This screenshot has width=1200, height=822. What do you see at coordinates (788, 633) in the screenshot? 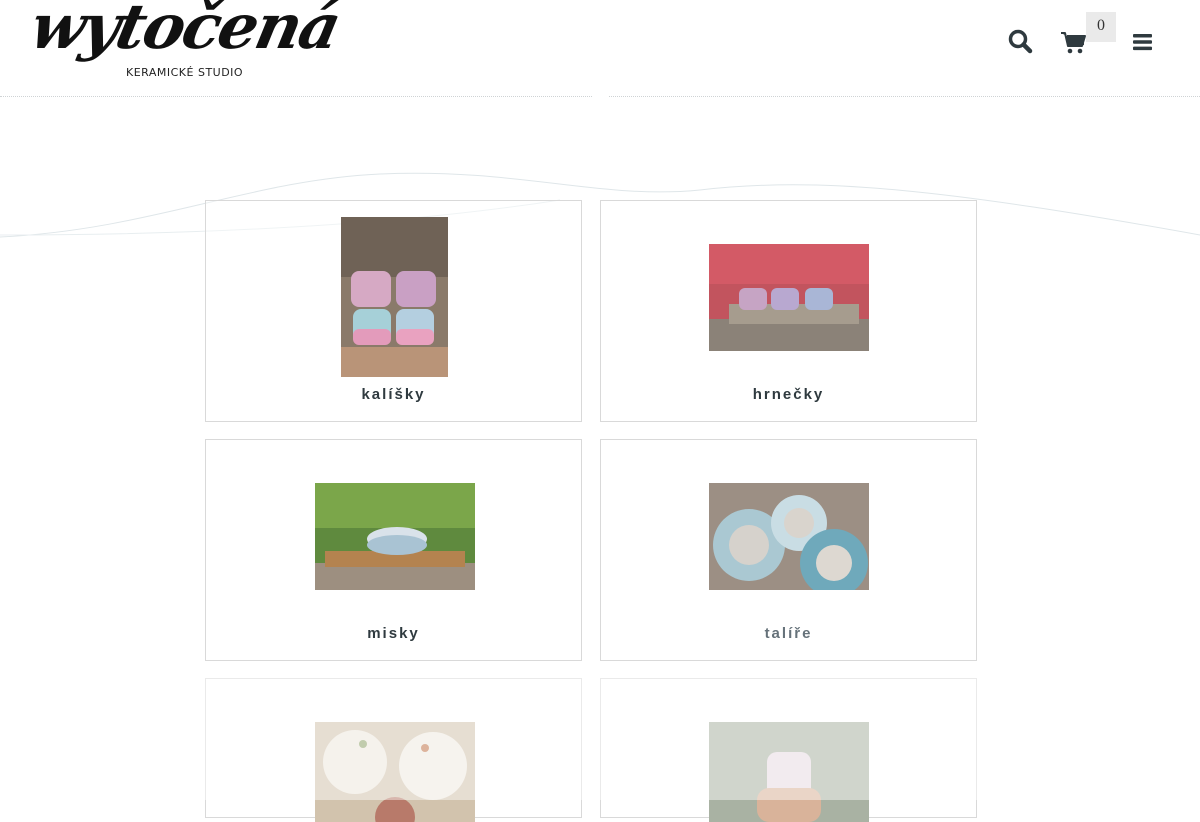
I see `category-label: talíře` at bounding box center [788, 633].